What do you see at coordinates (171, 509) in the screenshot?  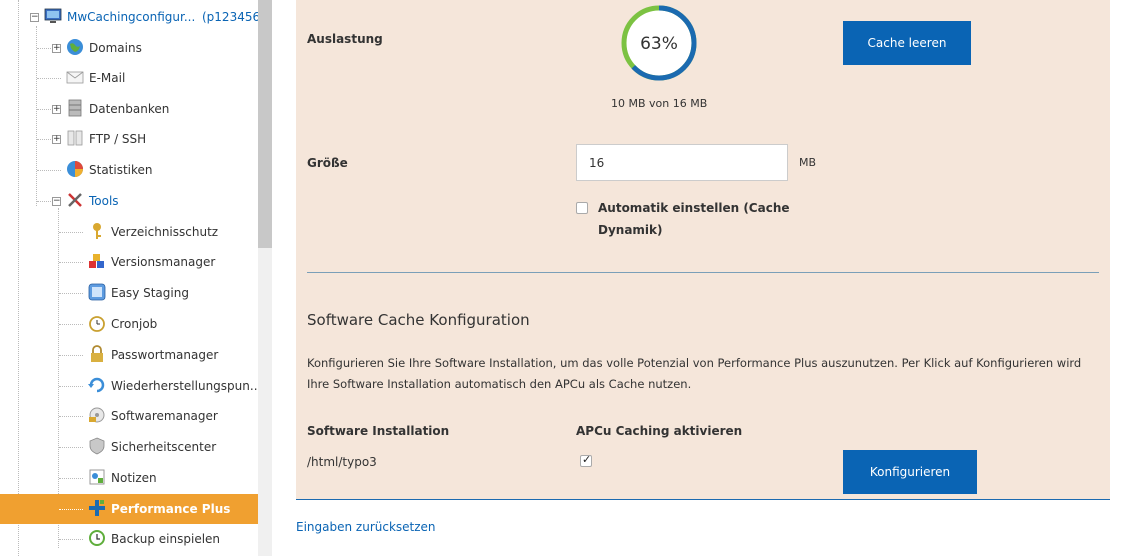 I see `tools-item-label: Performance Plus` at bounding box center [171, 509].